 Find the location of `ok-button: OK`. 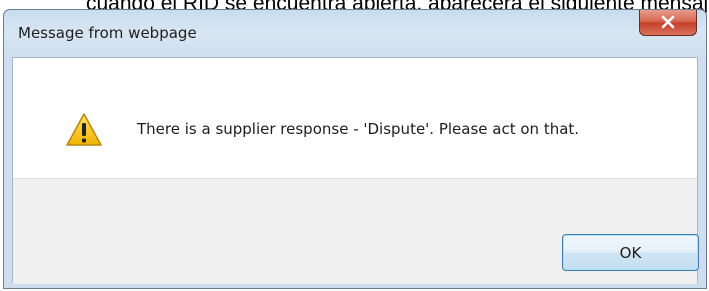

ok-button: OK is located at coordinates (630, 252).